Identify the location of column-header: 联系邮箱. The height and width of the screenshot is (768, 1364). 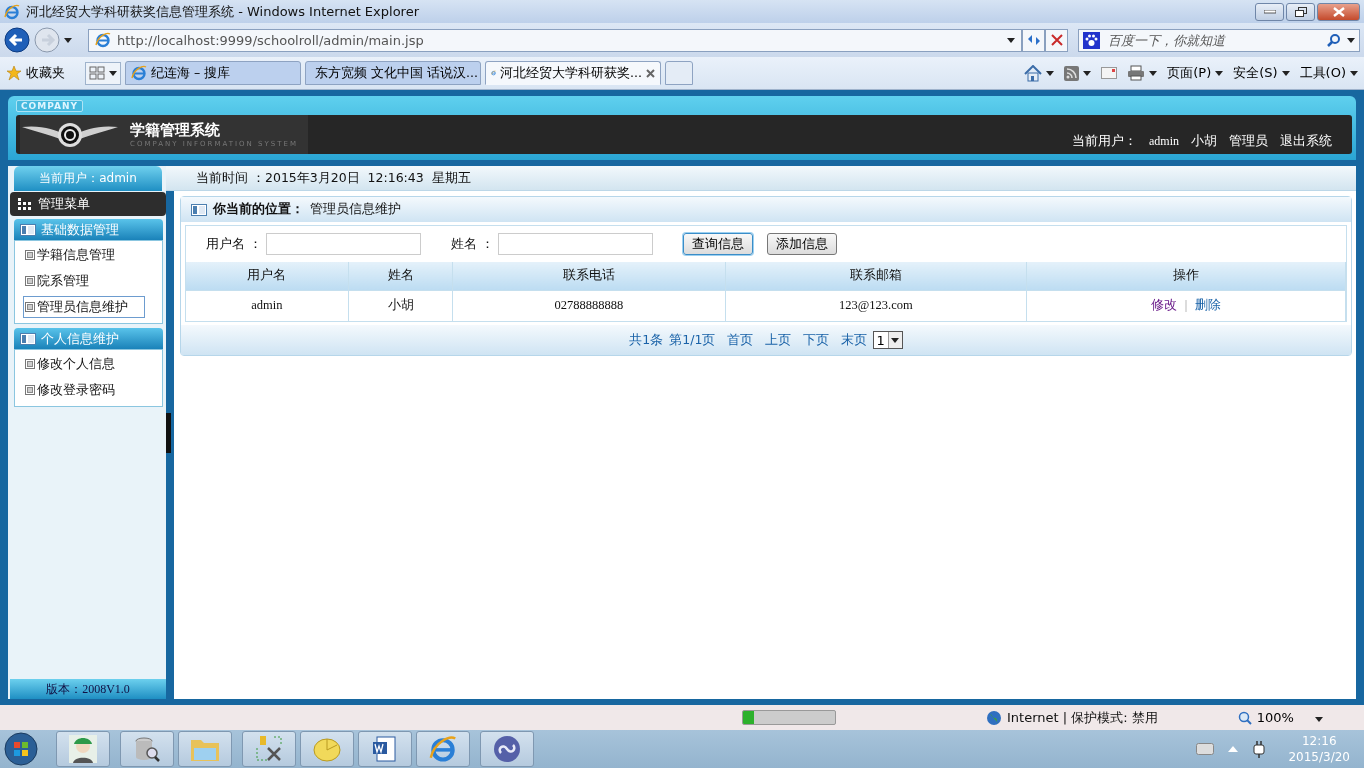
(876, 276).